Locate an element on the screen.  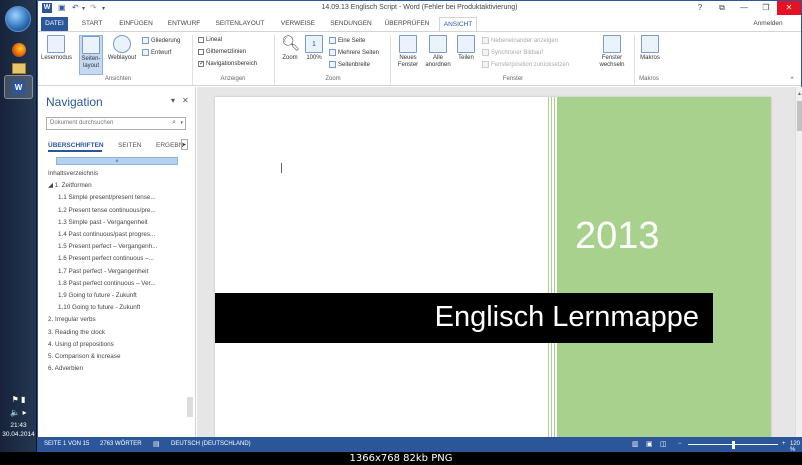
collapse-ribbon-icon: ⌃ is located at coordinates (792, 80).